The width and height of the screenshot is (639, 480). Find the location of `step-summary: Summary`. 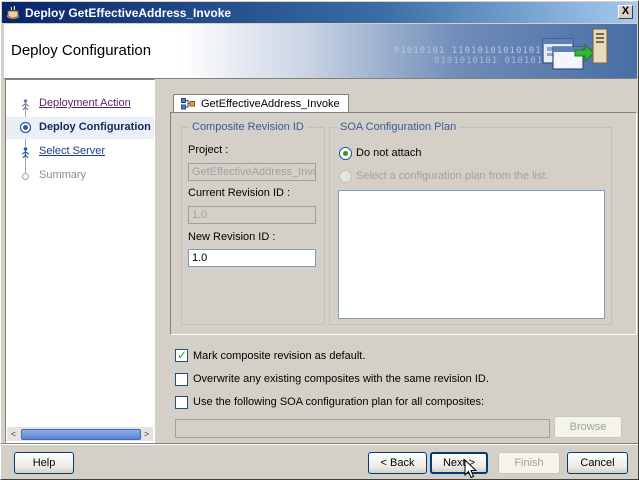

step-summary: Summary is located at coordinates (80, 176).